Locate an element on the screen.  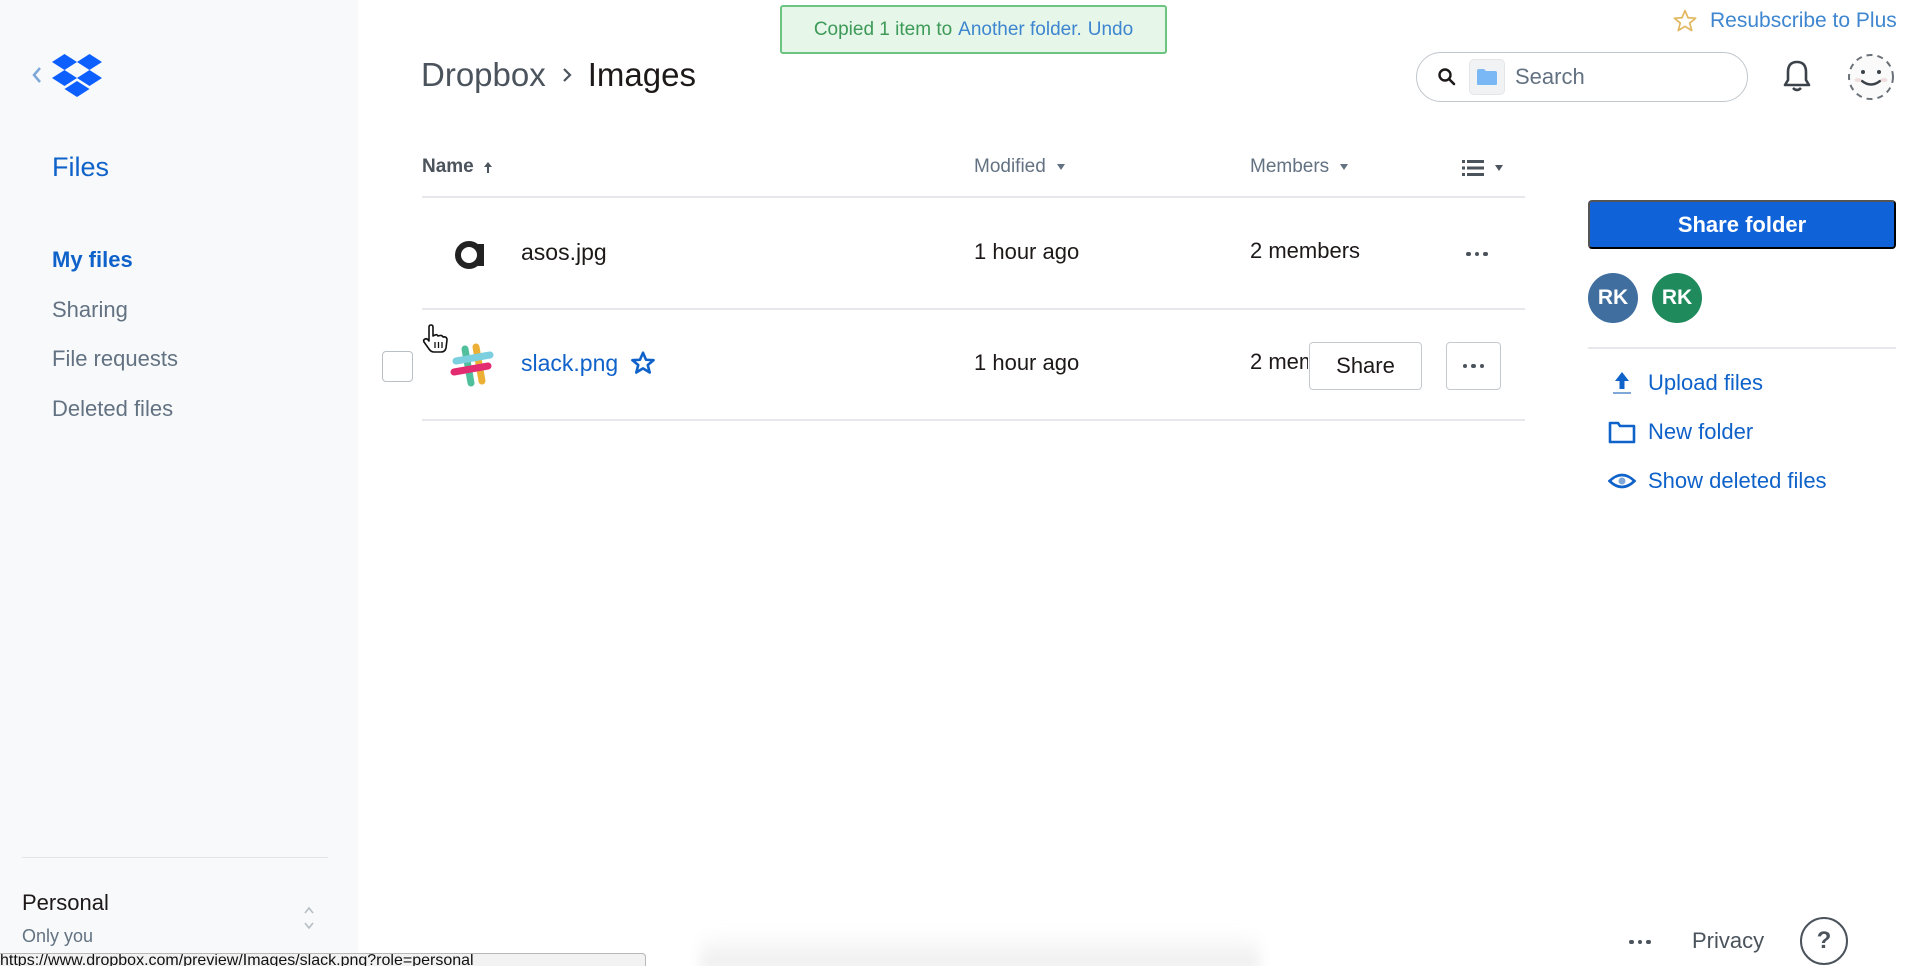
file-name: slack.png is located at coordinates (569, 363).